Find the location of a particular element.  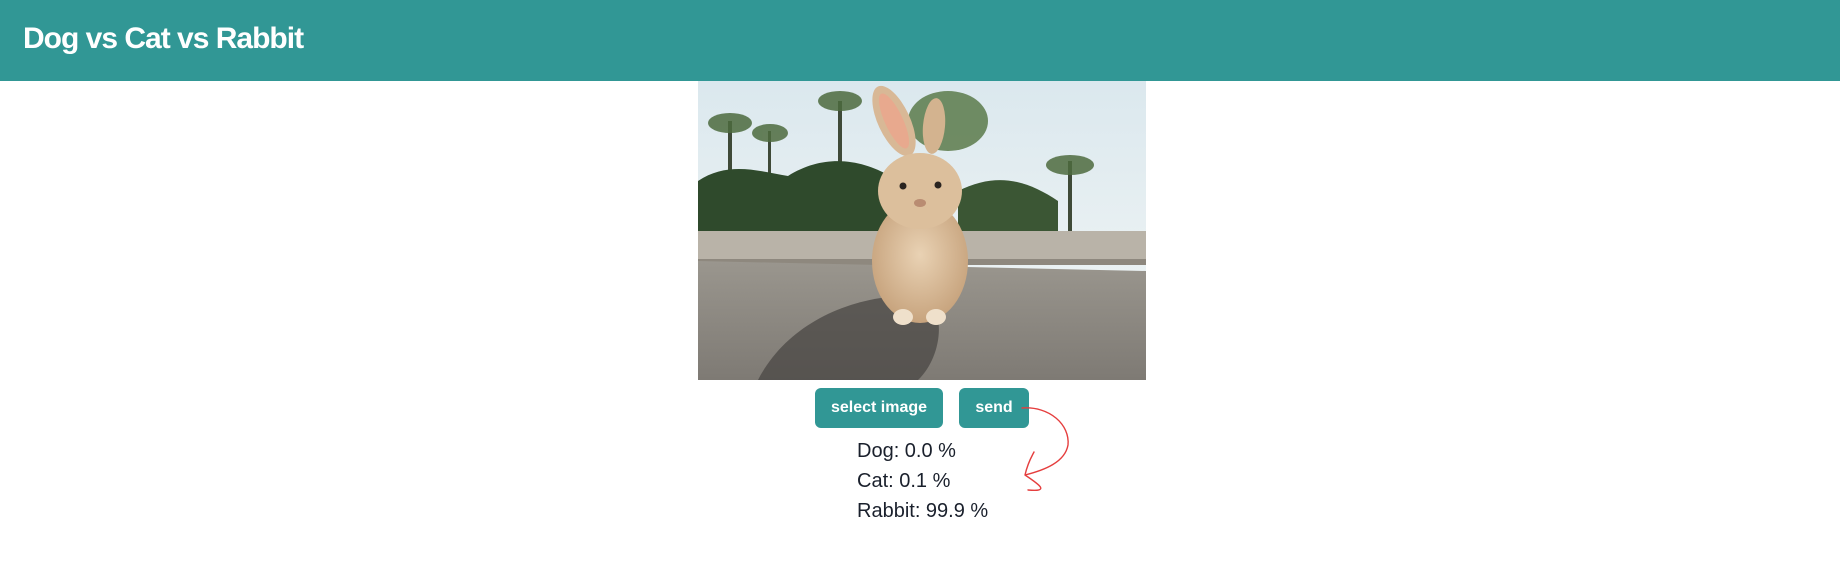

app-title: Dog vs Cat vs Rabbit is located at coordinates (163, 38).